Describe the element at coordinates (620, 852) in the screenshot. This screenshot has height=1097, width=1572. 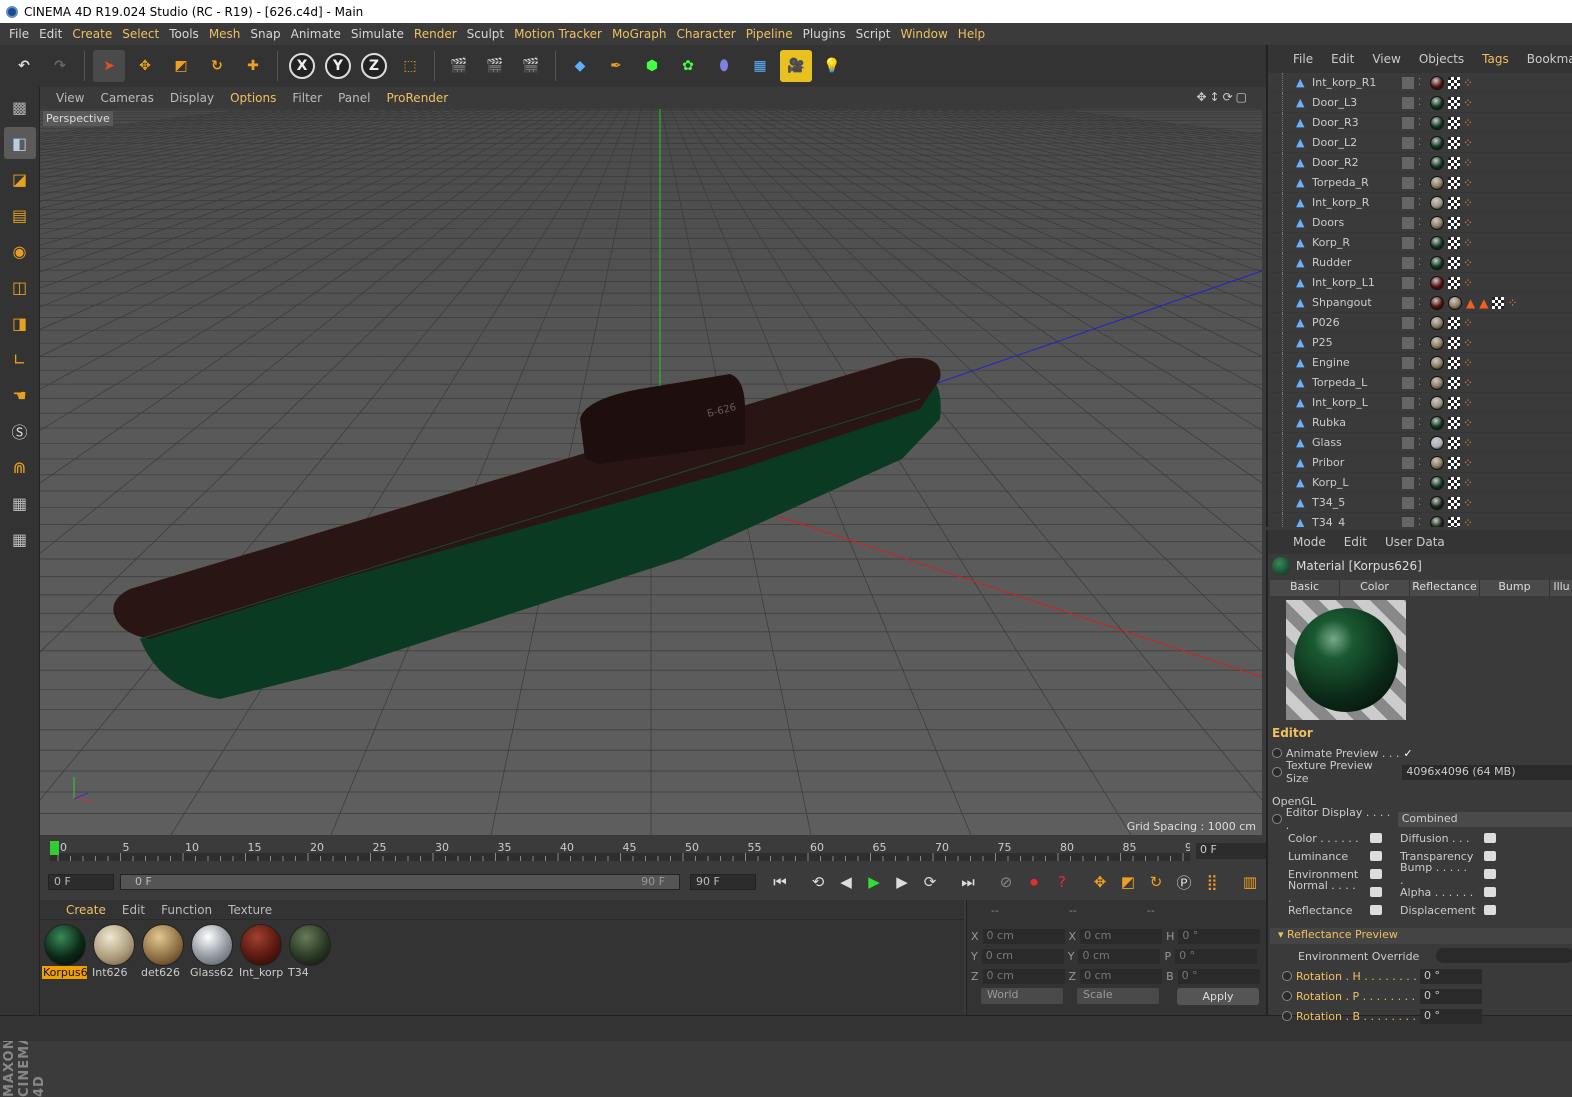
I see `timeline-ruler: 0 5 10 15 20 25 30 35 40 45 50 55 60 65 70 75 80 85 90` at that location.